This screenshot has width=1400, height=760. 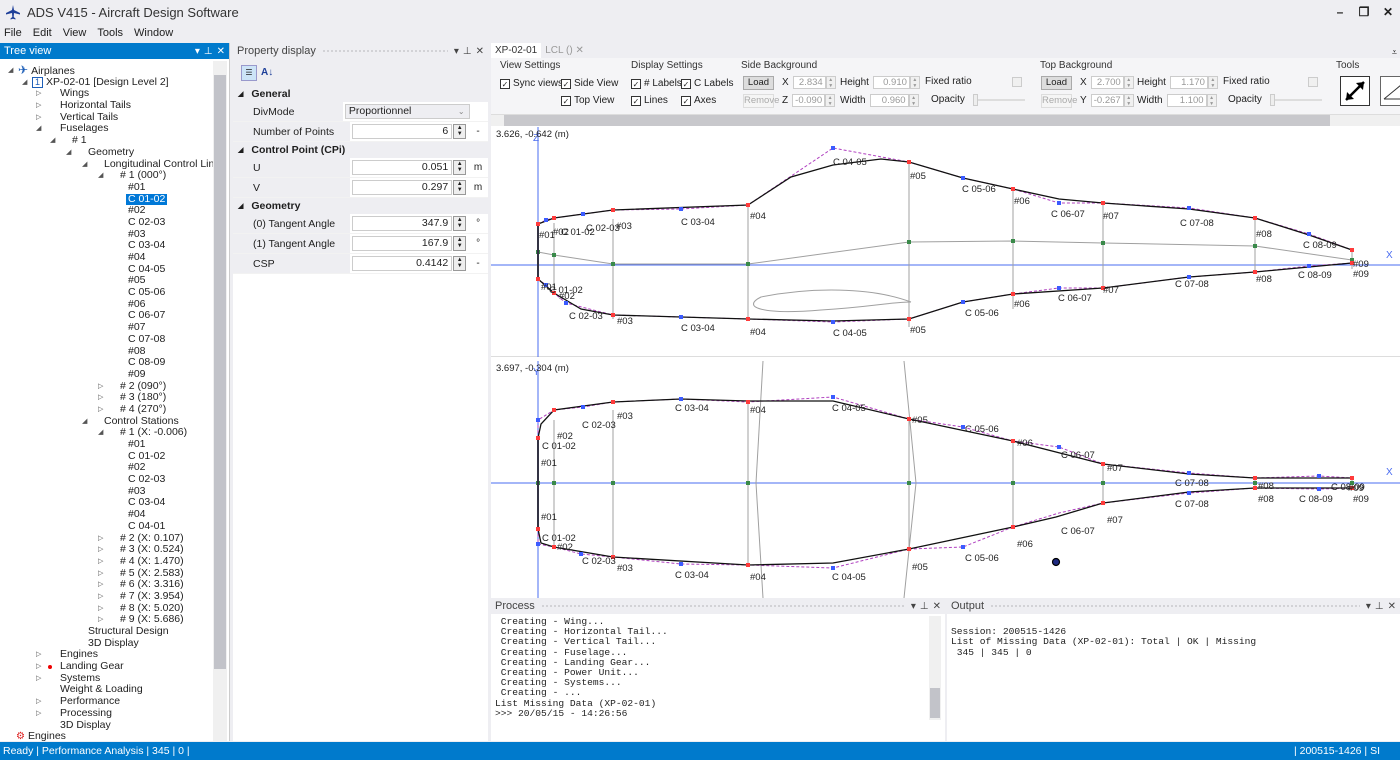 I want to click on side-remove-button: Remove, so click(x=761, y=101).